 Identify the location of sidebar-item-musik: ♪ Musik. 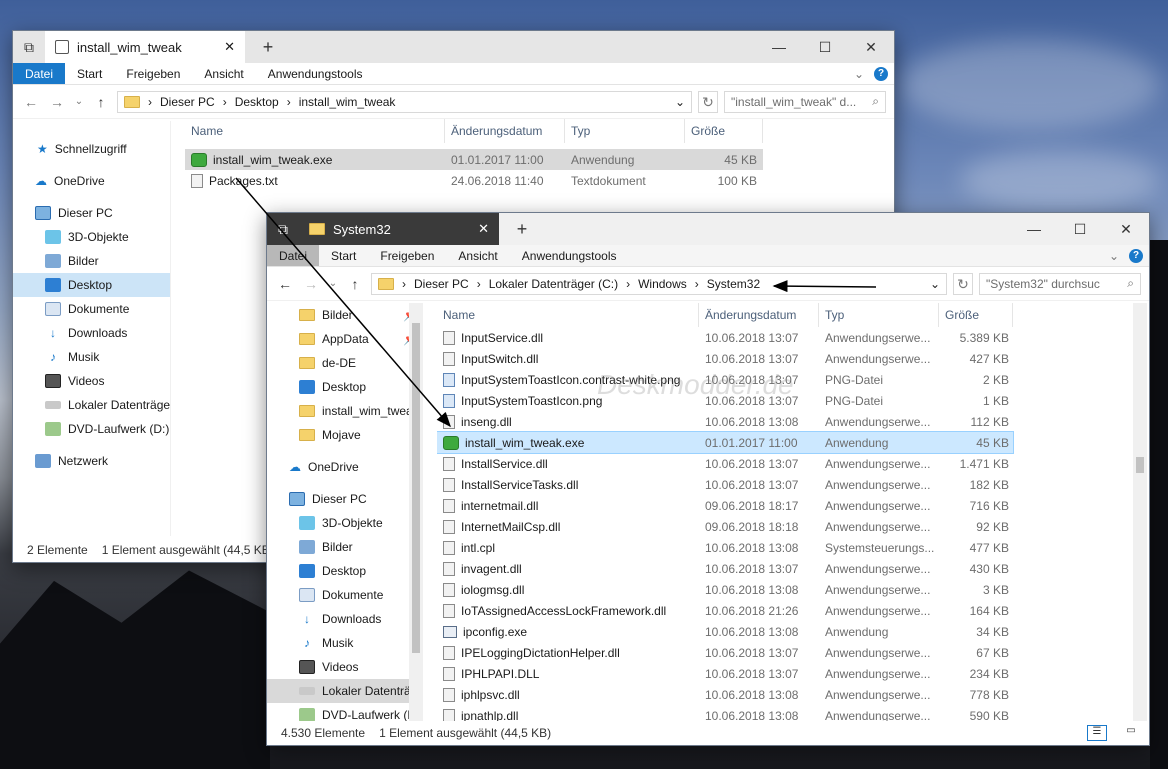
(344, 643).